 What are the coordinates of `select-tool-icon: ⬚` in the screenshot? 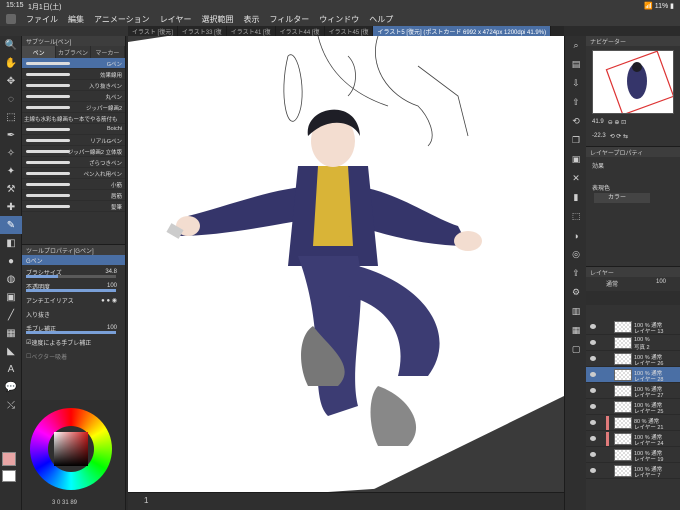 It's located at (11, 117).